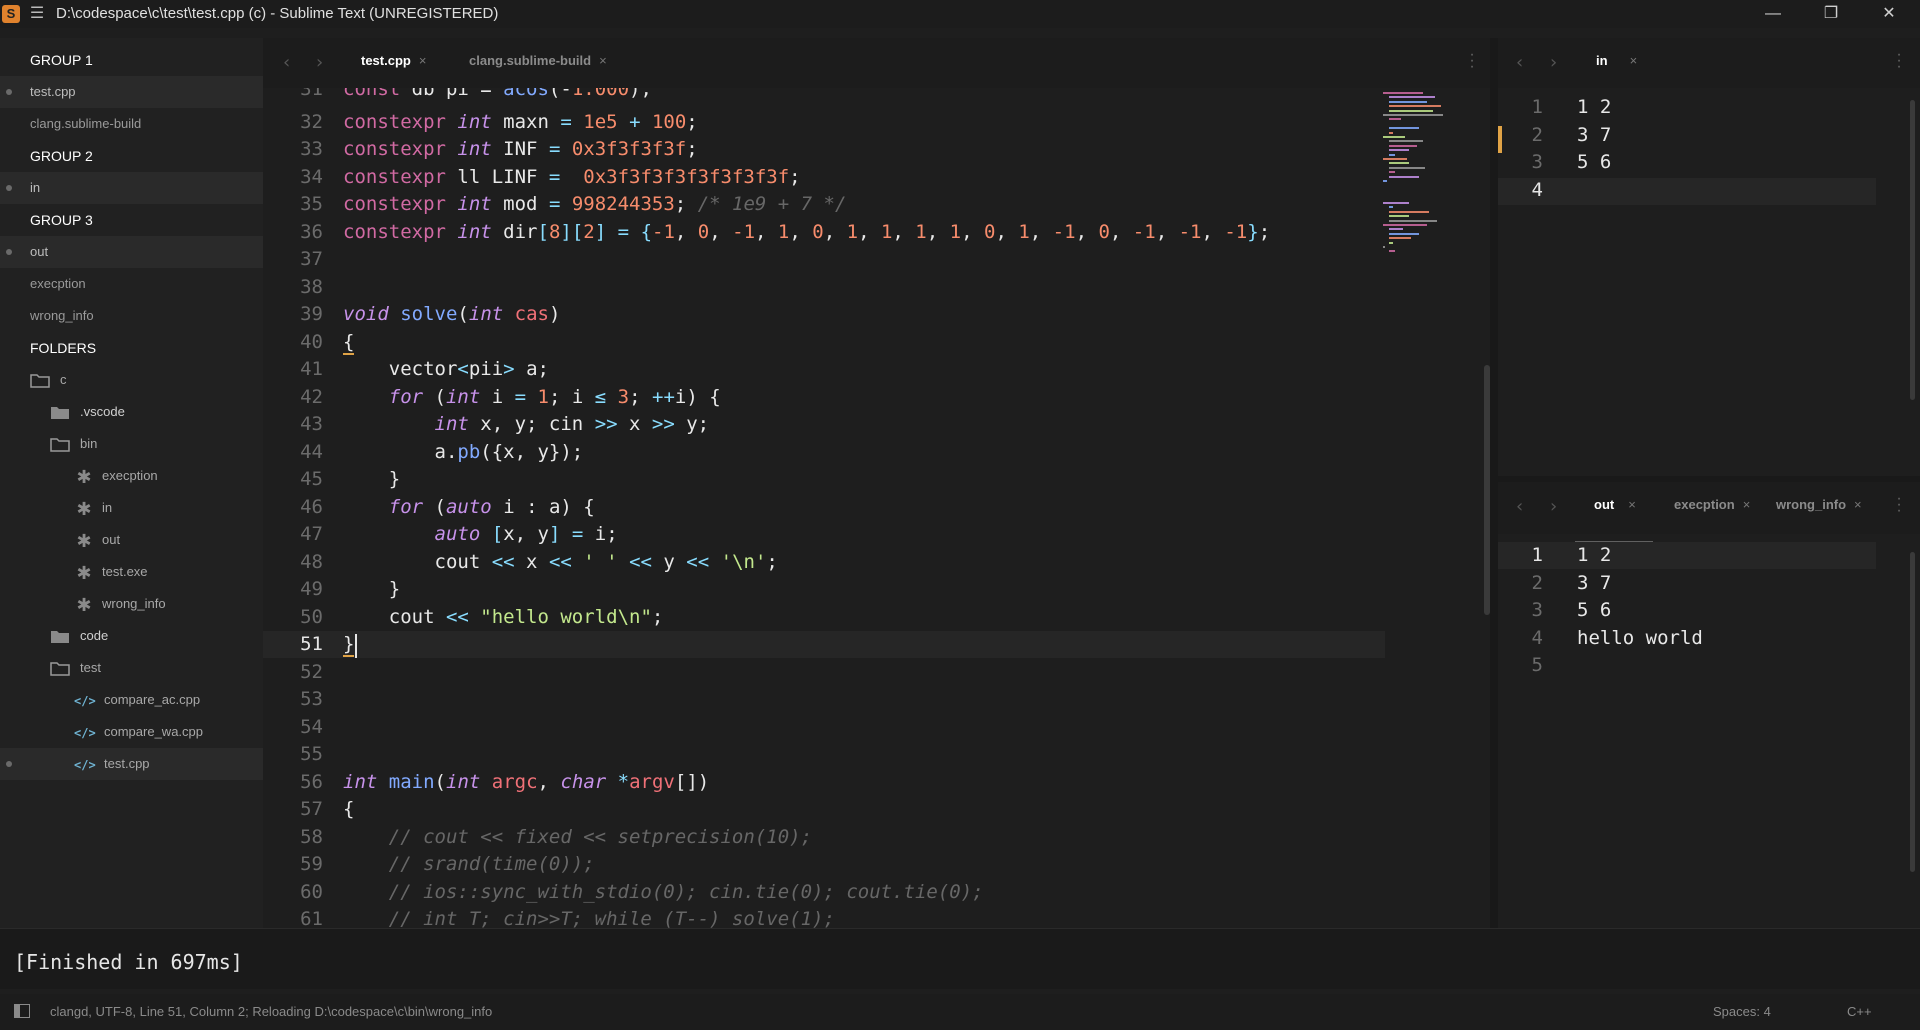 The height and width of the screenshot is (1030, 1920). Describe the element at coordinates (1859, 1011) in the screenshot. I see `syntax-indicator: C++` at that location.